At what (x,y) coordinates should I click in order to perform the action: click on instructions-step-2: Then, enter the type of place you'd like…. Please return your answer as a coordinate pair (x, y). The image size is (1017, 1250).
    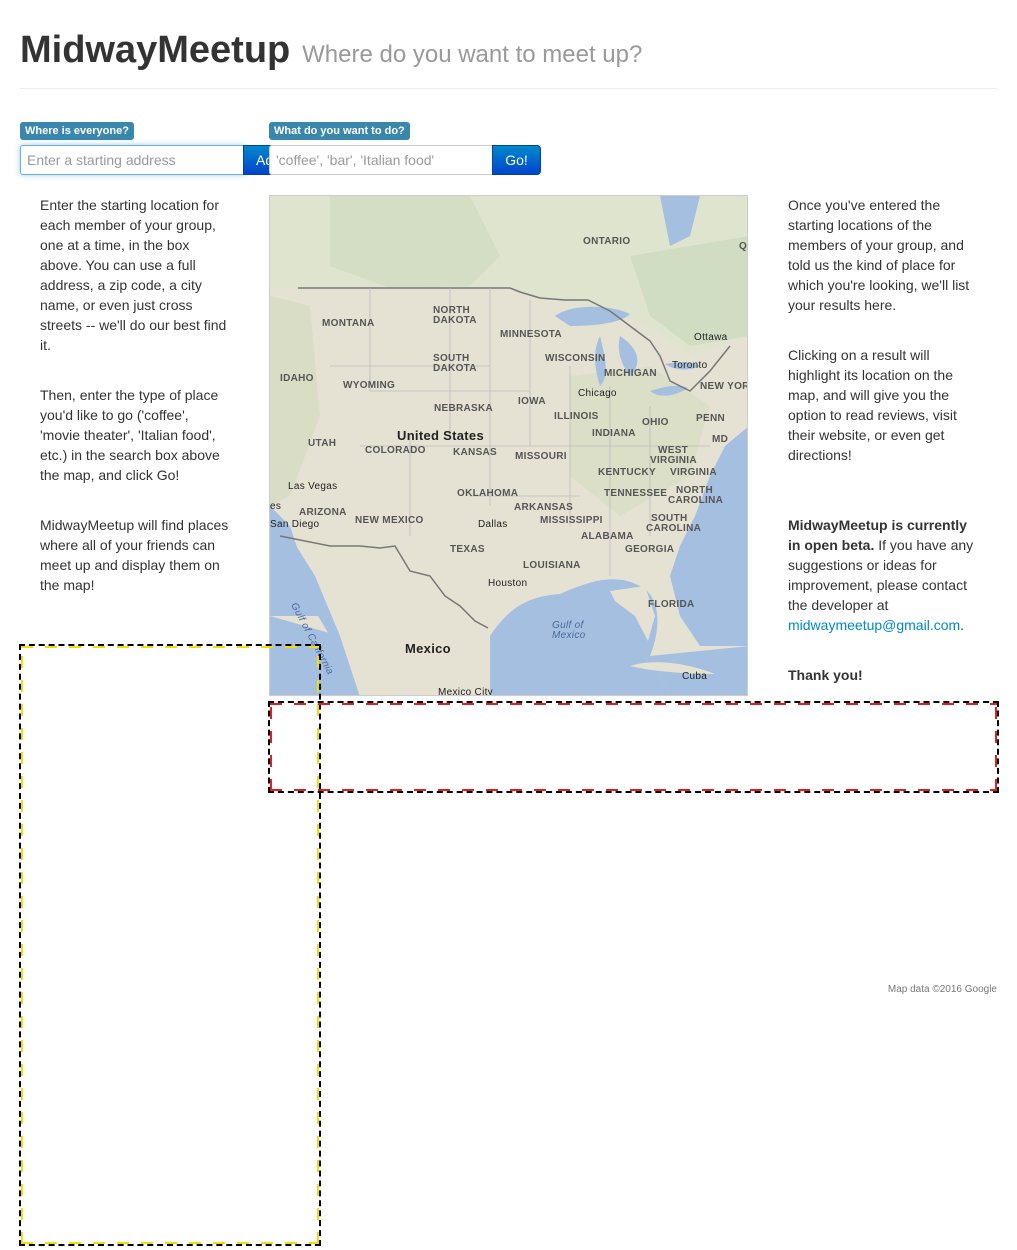
    Looking at the image, I should click on (130, 435).